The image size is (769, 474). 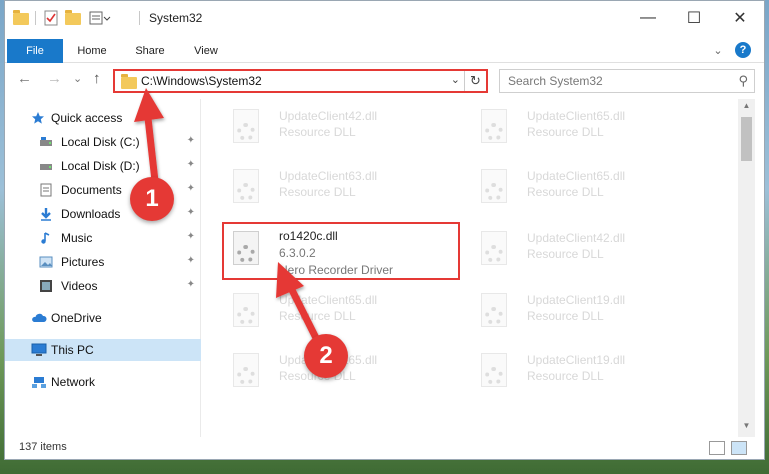 What do you see at coordinates (73, 382) in the screenshot?
I see `sidebar-item-label: Network` at bounding box center [73, 382].